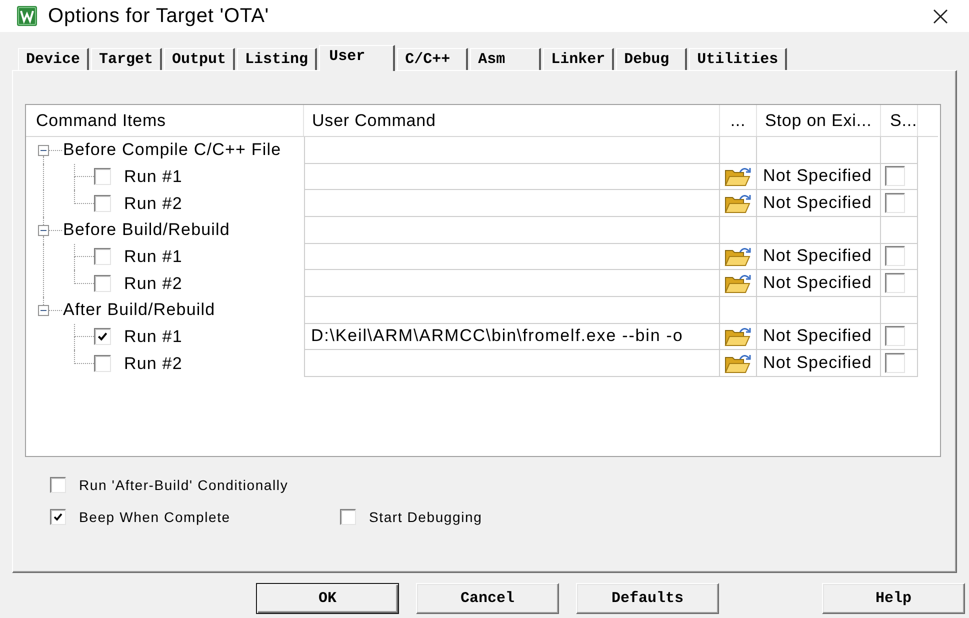 The image size is (969, 618). Describe the element at coordinates (172, 150) in the screenshot. I see `tree-group-label: Before Compile C/C++ File` at that location.